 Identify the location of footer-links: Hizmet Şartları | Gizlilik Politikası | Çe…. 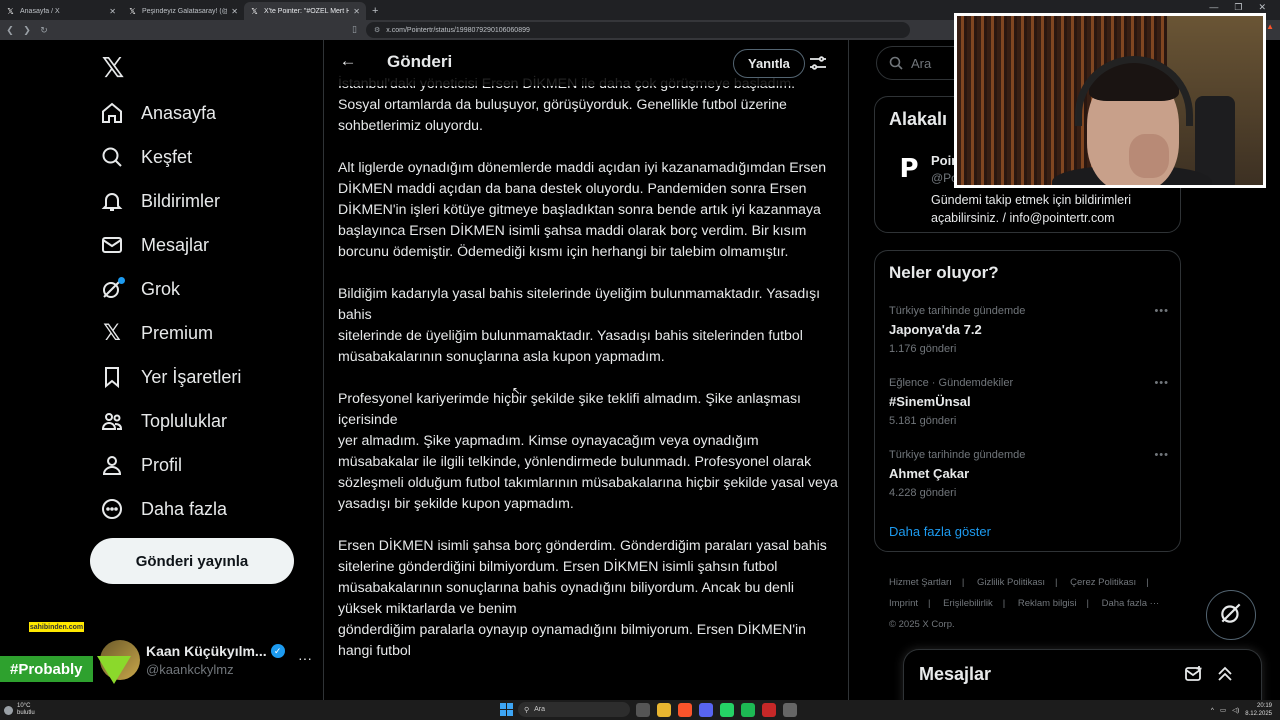
(1034, 603).